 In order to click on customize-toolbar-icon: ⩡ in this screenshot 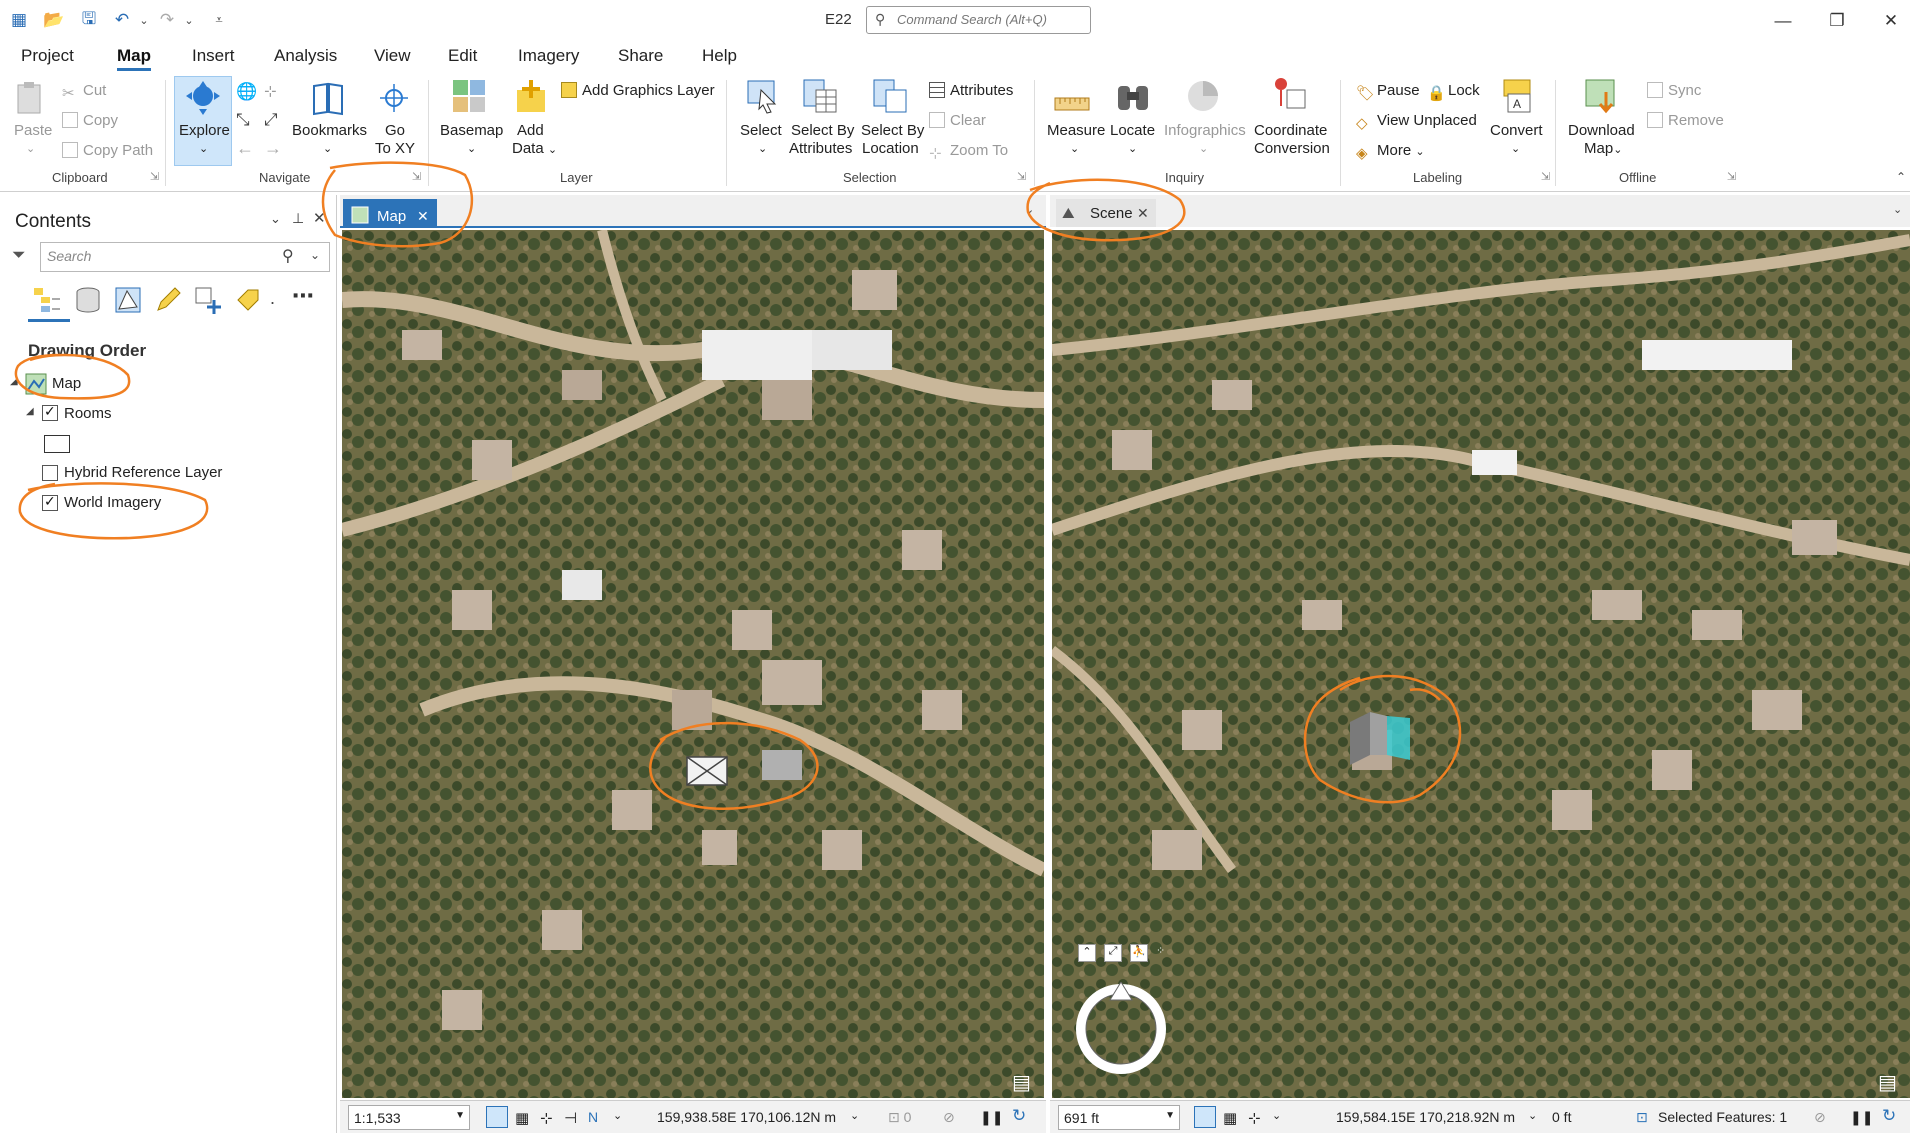, I will do `click(219, 20)`.